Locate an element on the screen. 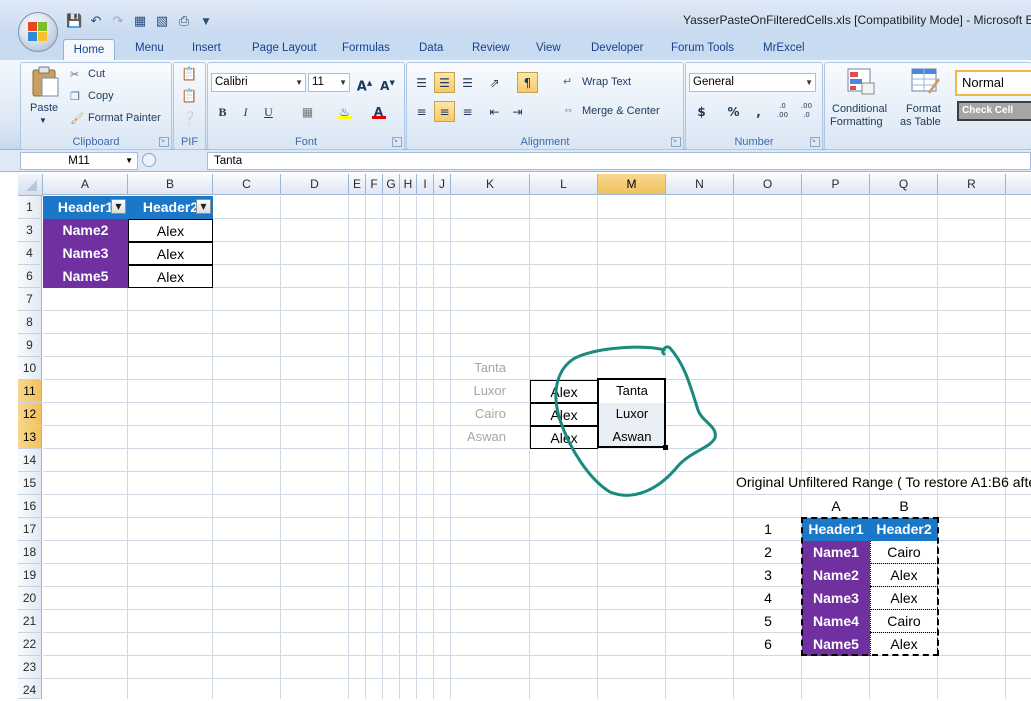 This screenshot has width=1031, height=701. format-as-table-button: Format is located at coordinates (923, 109).